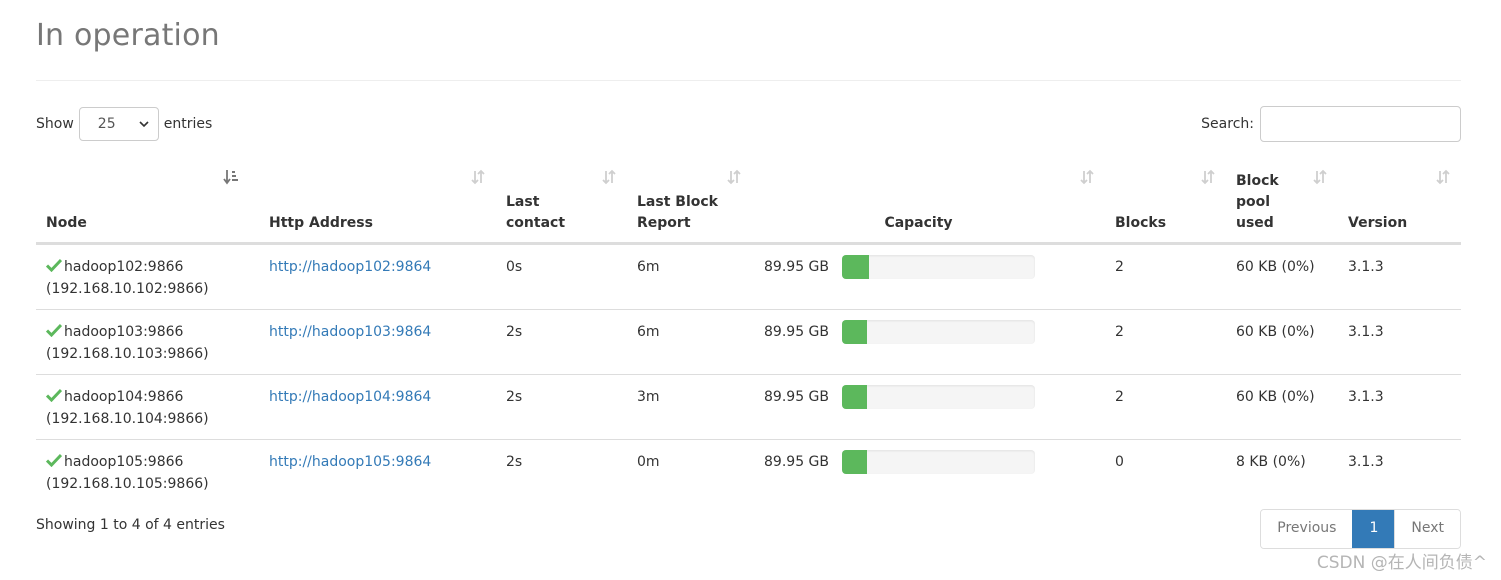 The height and width of the screenshot is (580, 1501). Describe the element at coordinates (147, 342) in the screenshot. I see `node-cell: hadoop103:9866 (192.168.10.103:9866)` at that location.